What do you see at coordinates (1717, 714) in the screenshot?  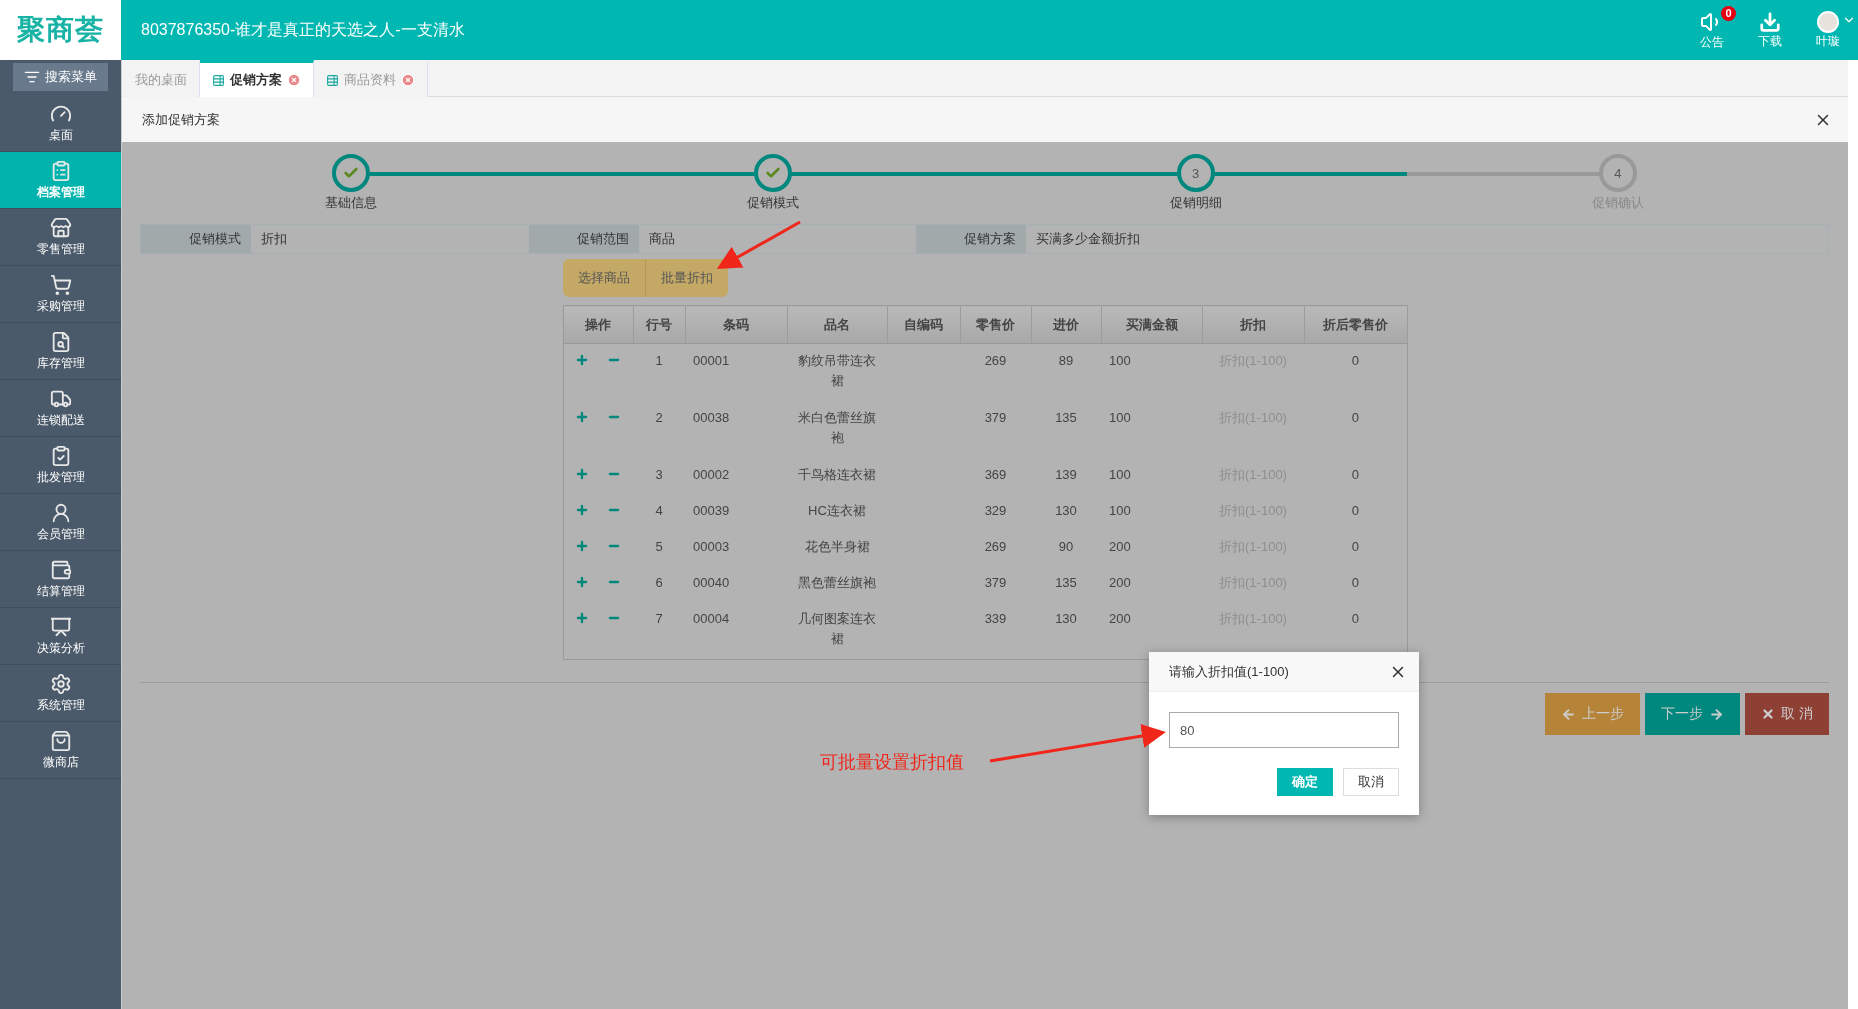 I see `arrow-right-icon` at bounding box center [1717, 714].